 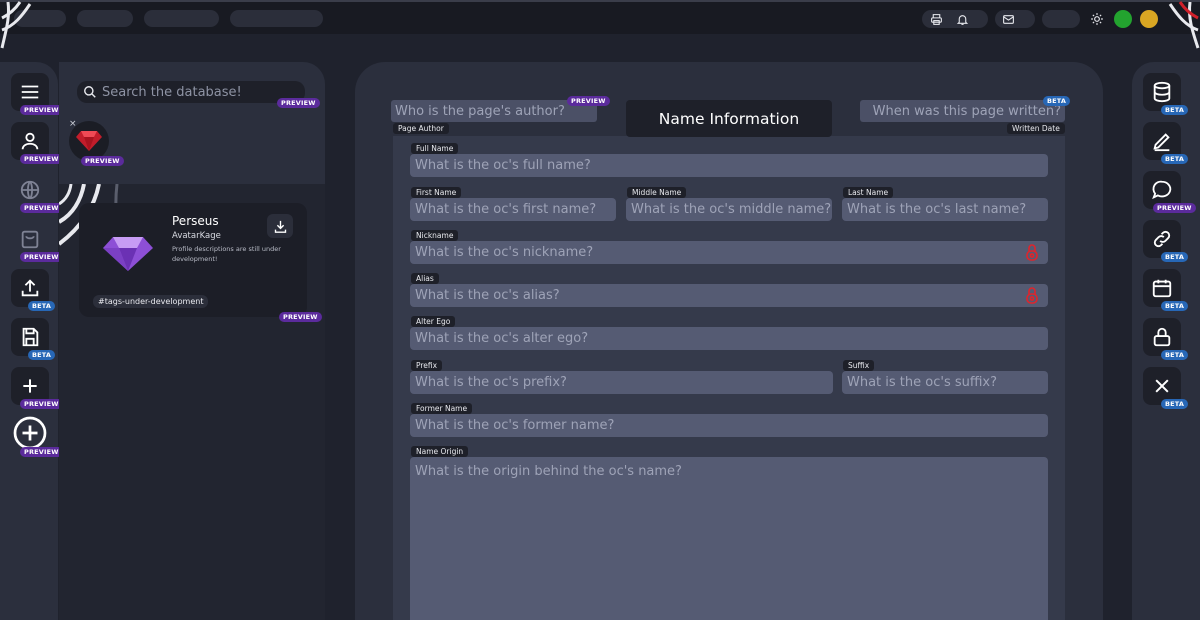 I want to click on written-date-placeholder: When was this page written?, so click(x=966, y=111).